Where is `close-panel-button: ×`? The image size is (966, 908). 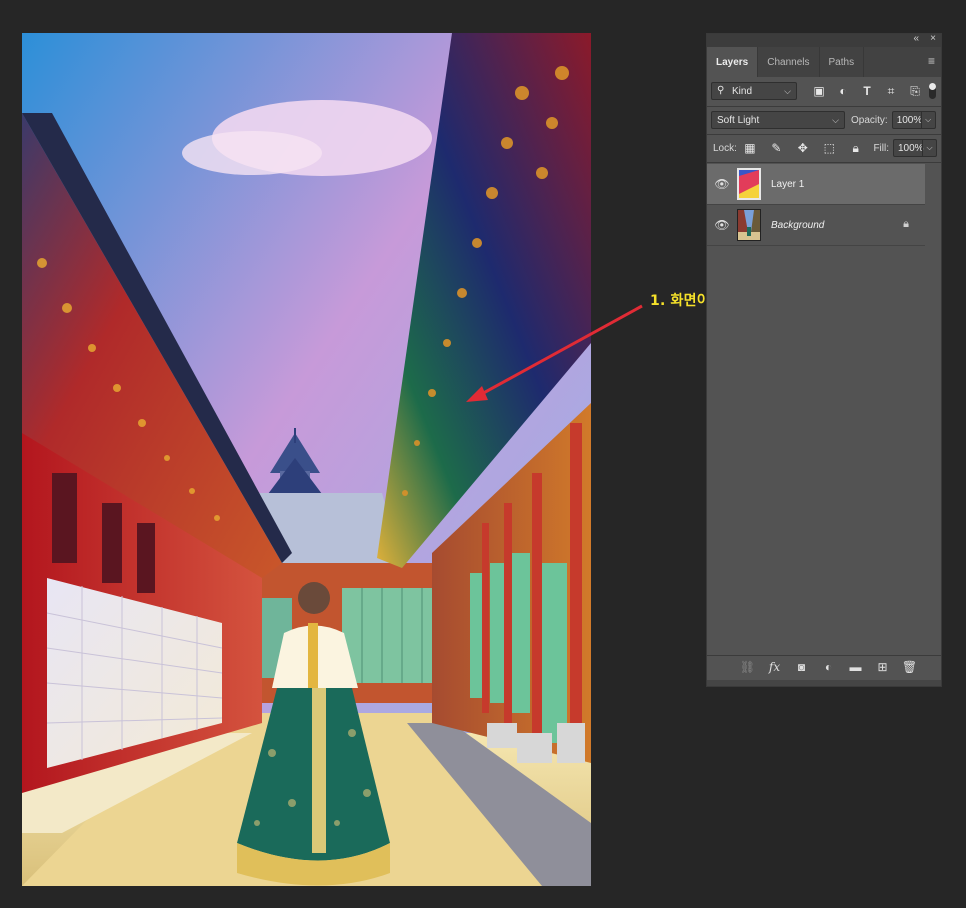 close-panel-button: × is located at coordinates (933, 38).